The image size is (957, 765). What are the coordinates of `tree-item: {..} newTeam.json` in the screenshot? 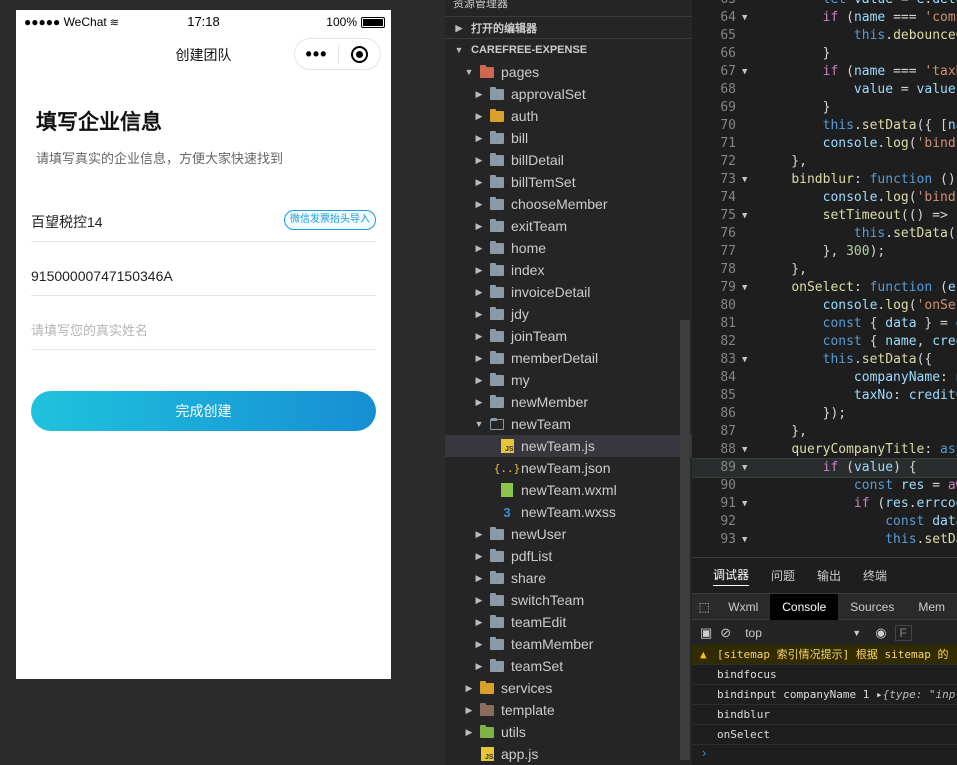 It's located at (568, 468).